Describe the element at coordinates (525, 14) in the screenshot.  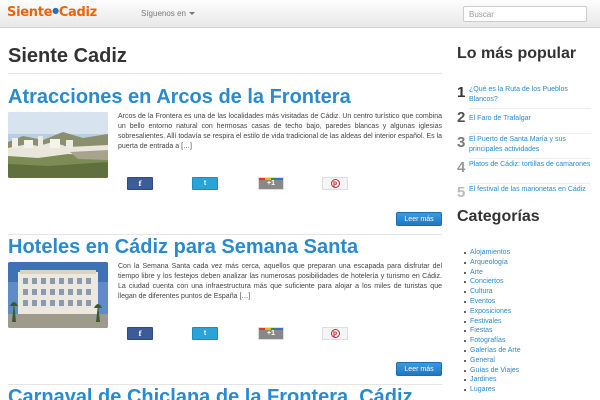
I see `search-input` at that location.